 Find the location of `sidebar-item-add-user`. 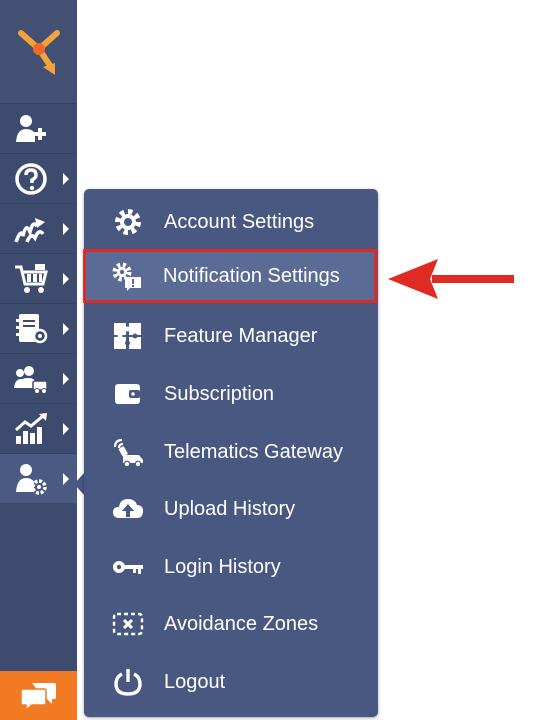

sidebar-item-add-user is located at coordinates (38, 128).